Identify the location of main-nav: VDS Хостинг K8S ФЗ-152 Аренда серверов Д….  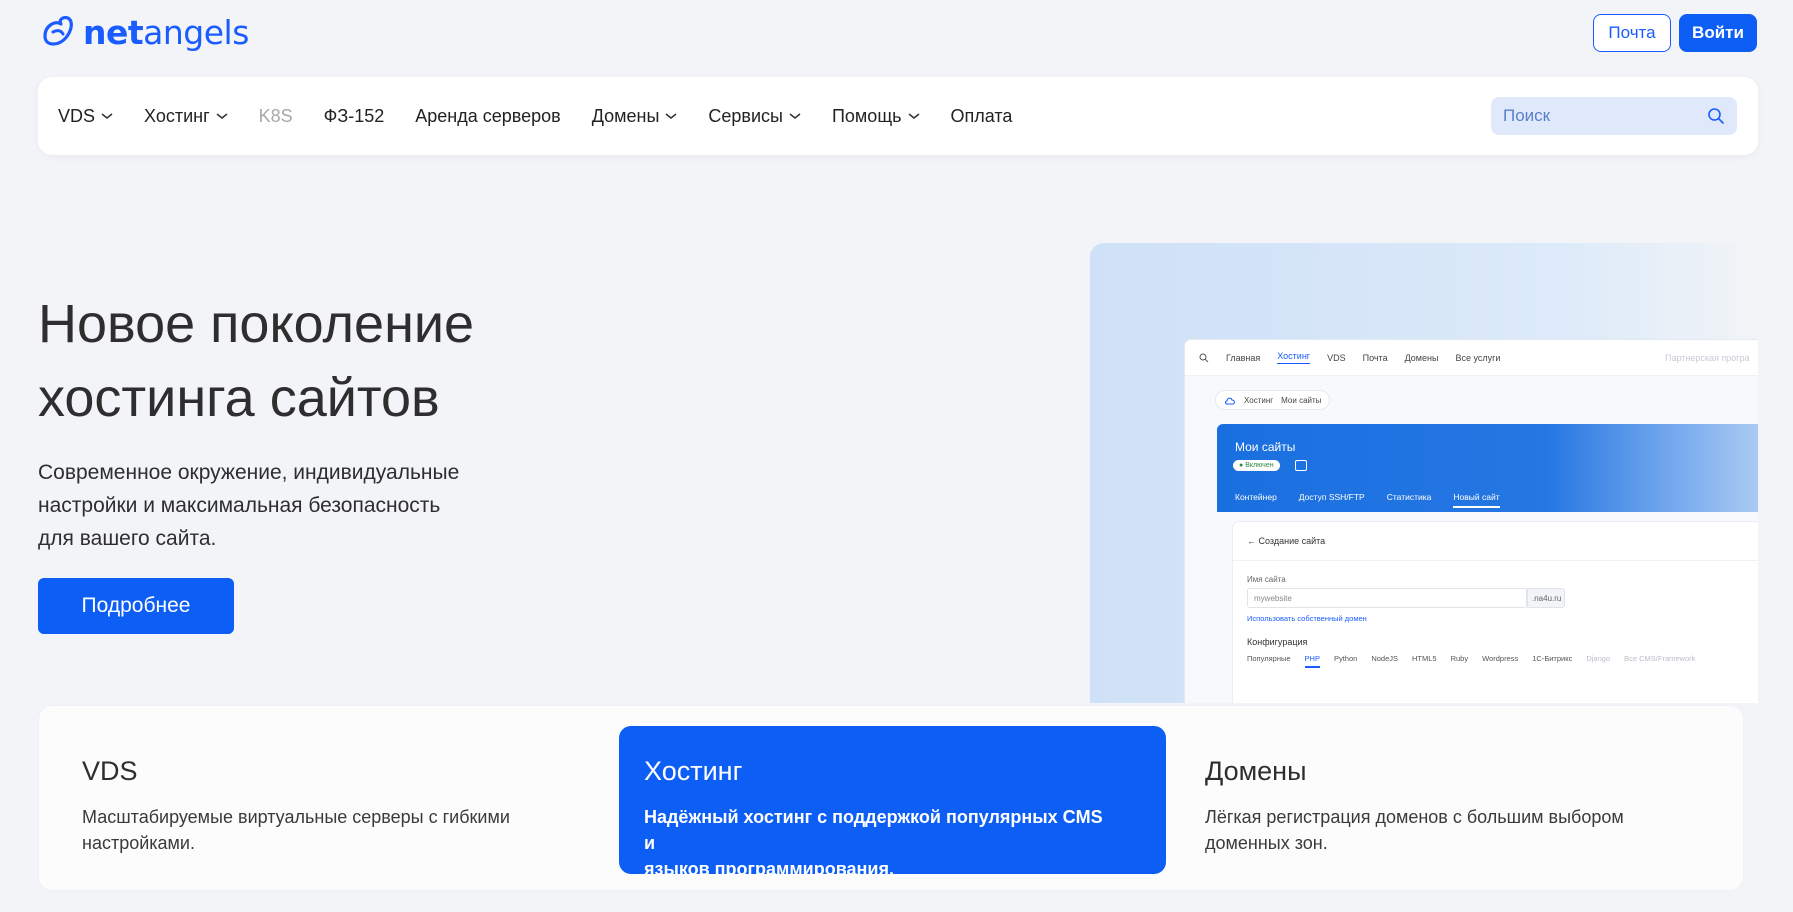
(898, 116).